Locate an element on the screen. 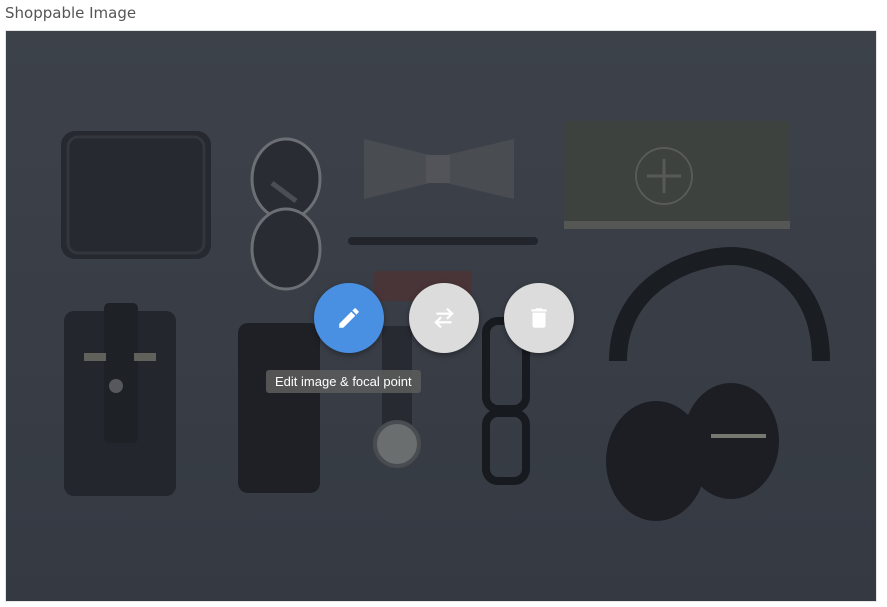 This screenshot has height=607, width=887. replace-image-button is located at coordinates (444, 318).